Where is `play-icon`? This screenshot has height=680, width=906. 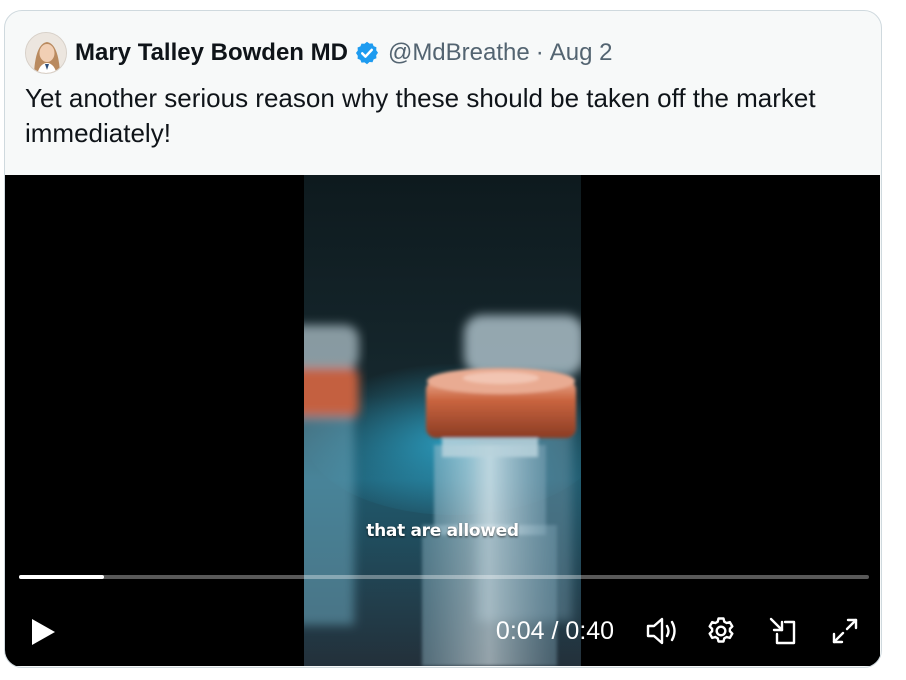
play-icon is located at coordinates (43, 632).